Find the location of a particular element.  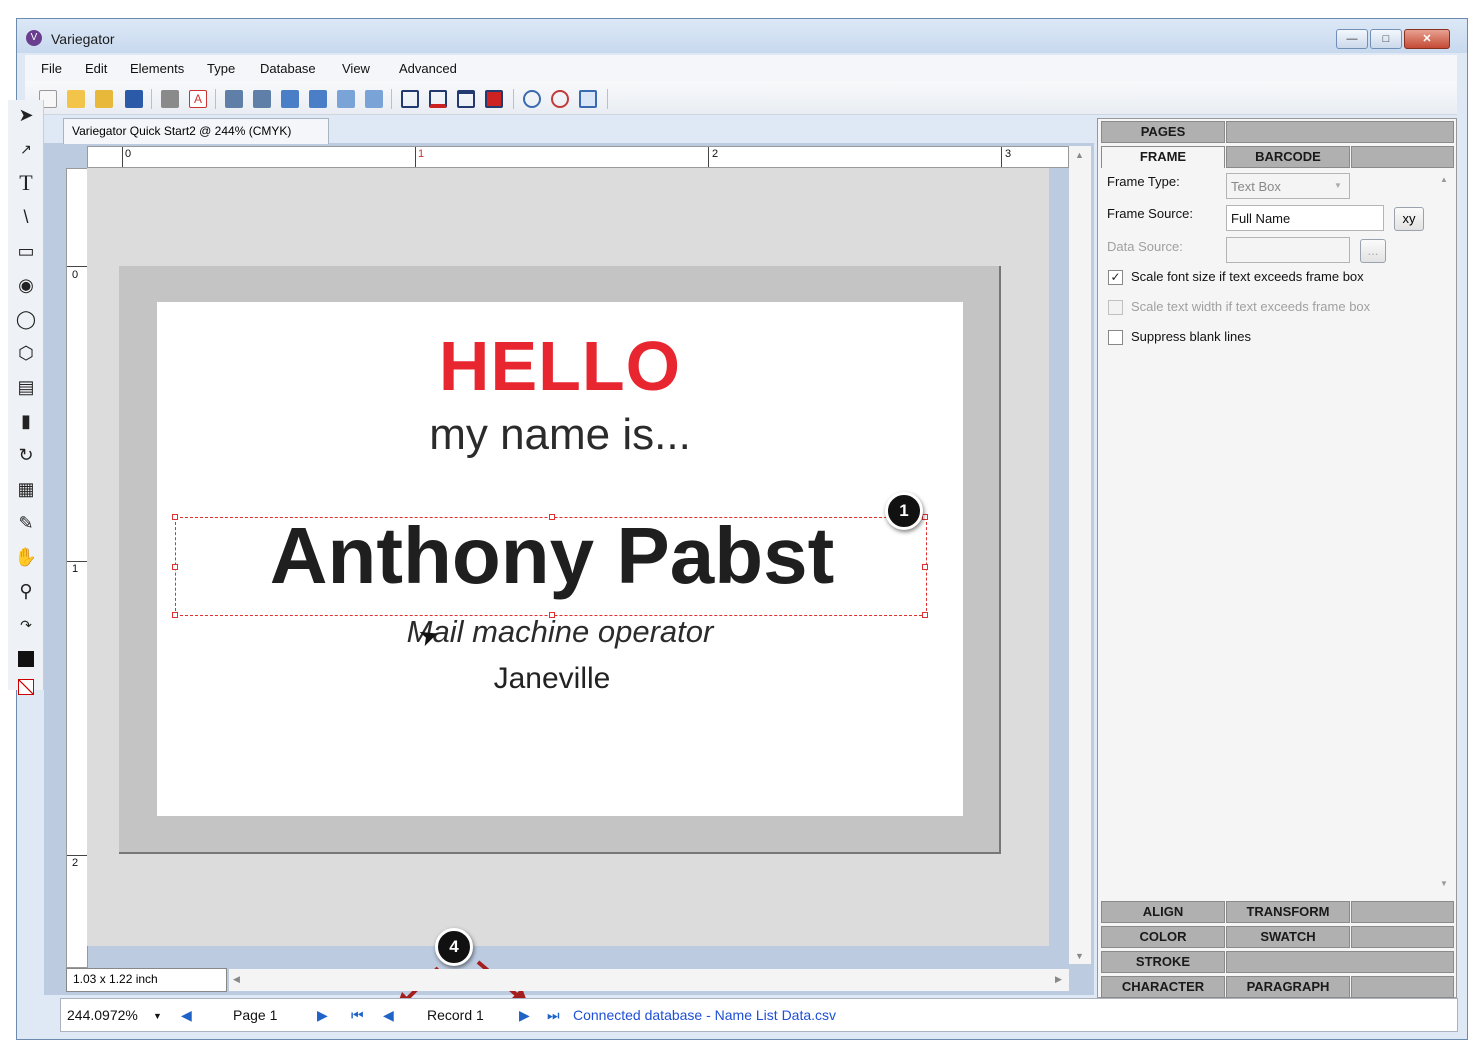

minimize-icon: — is located at coordinates (1352, 39).